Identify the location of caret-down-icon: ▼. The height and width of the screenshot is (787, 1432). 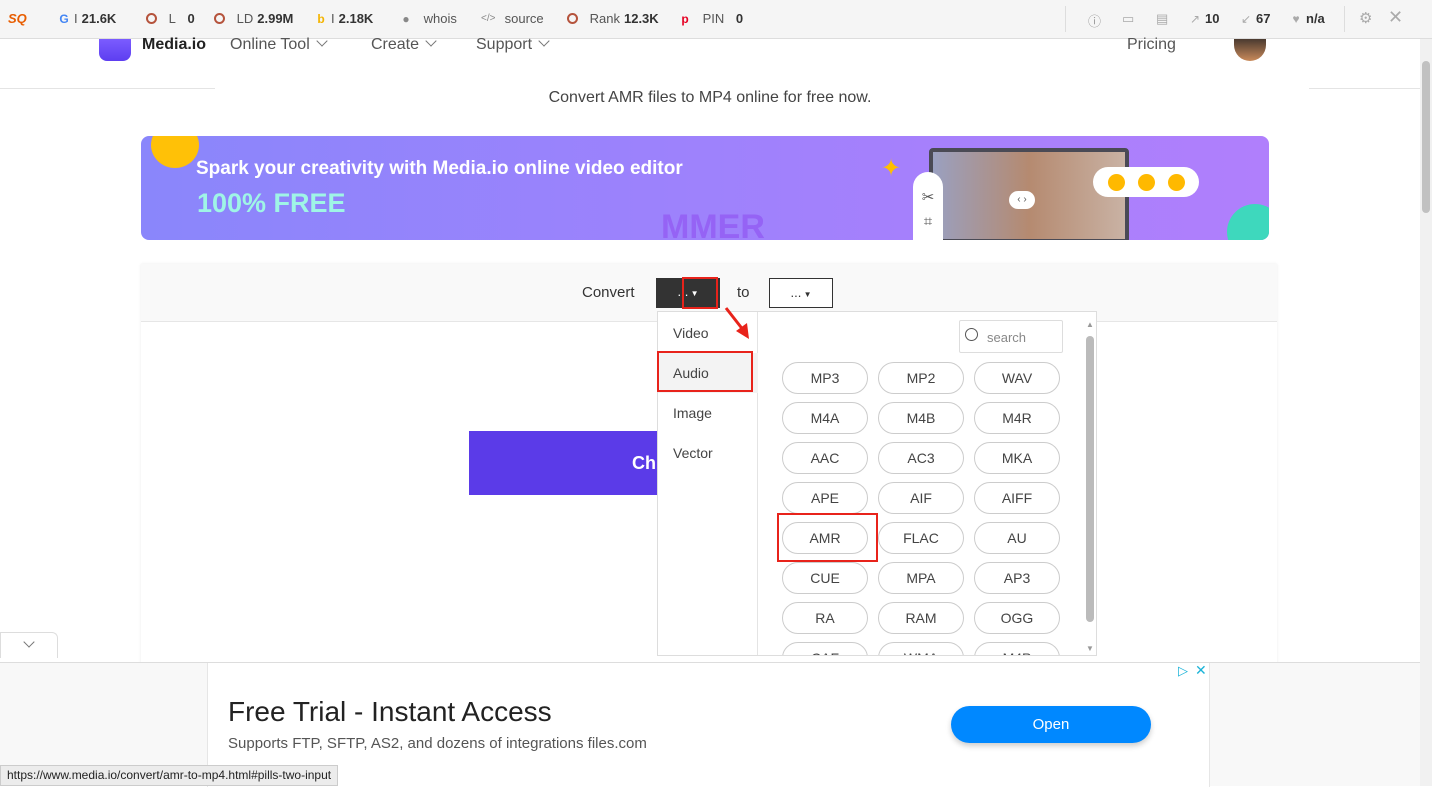
(806, 294).